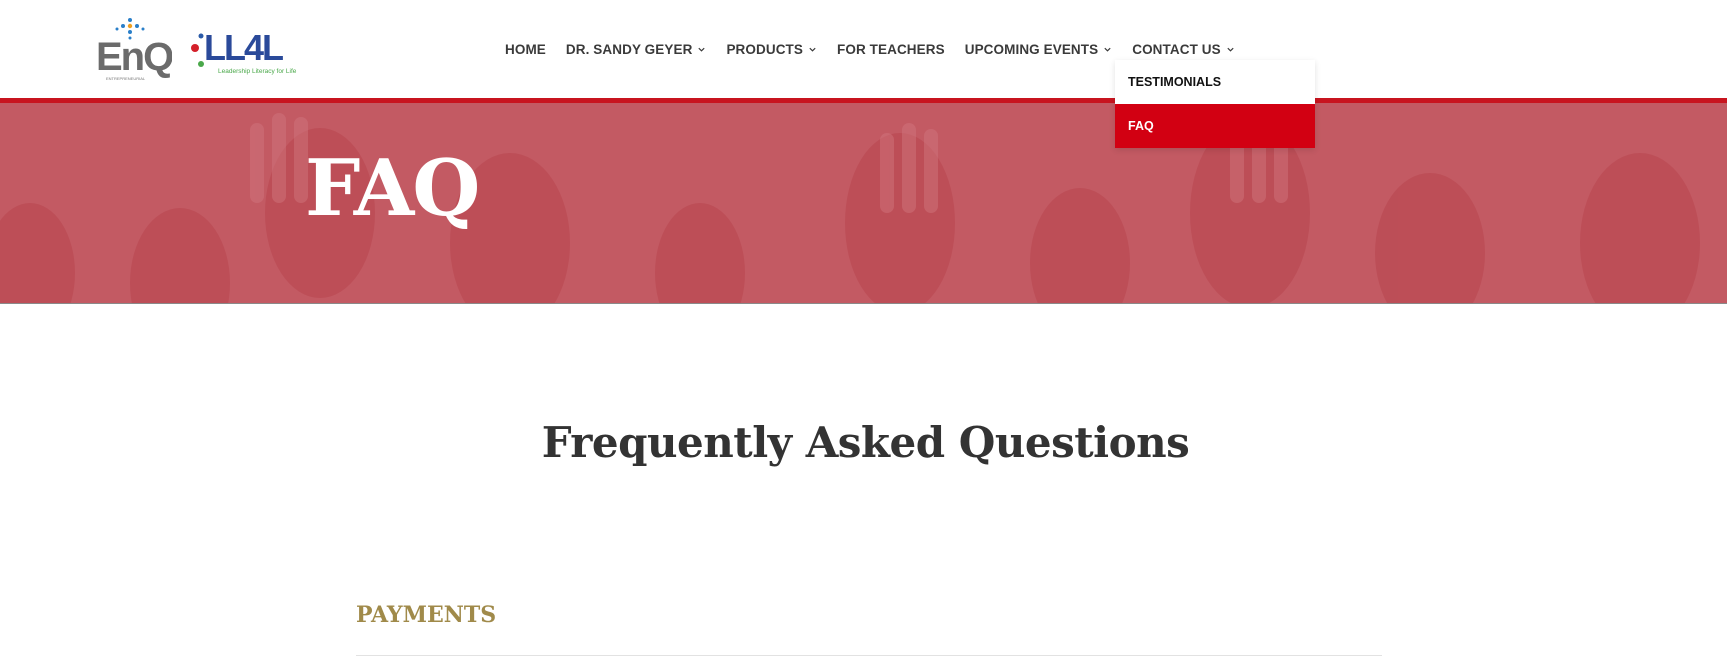 Image resolution: width=1727 pixels, height=660 pixels. I want to click on nav-item-contact-us: CONTACT US, so click(1183, 49).